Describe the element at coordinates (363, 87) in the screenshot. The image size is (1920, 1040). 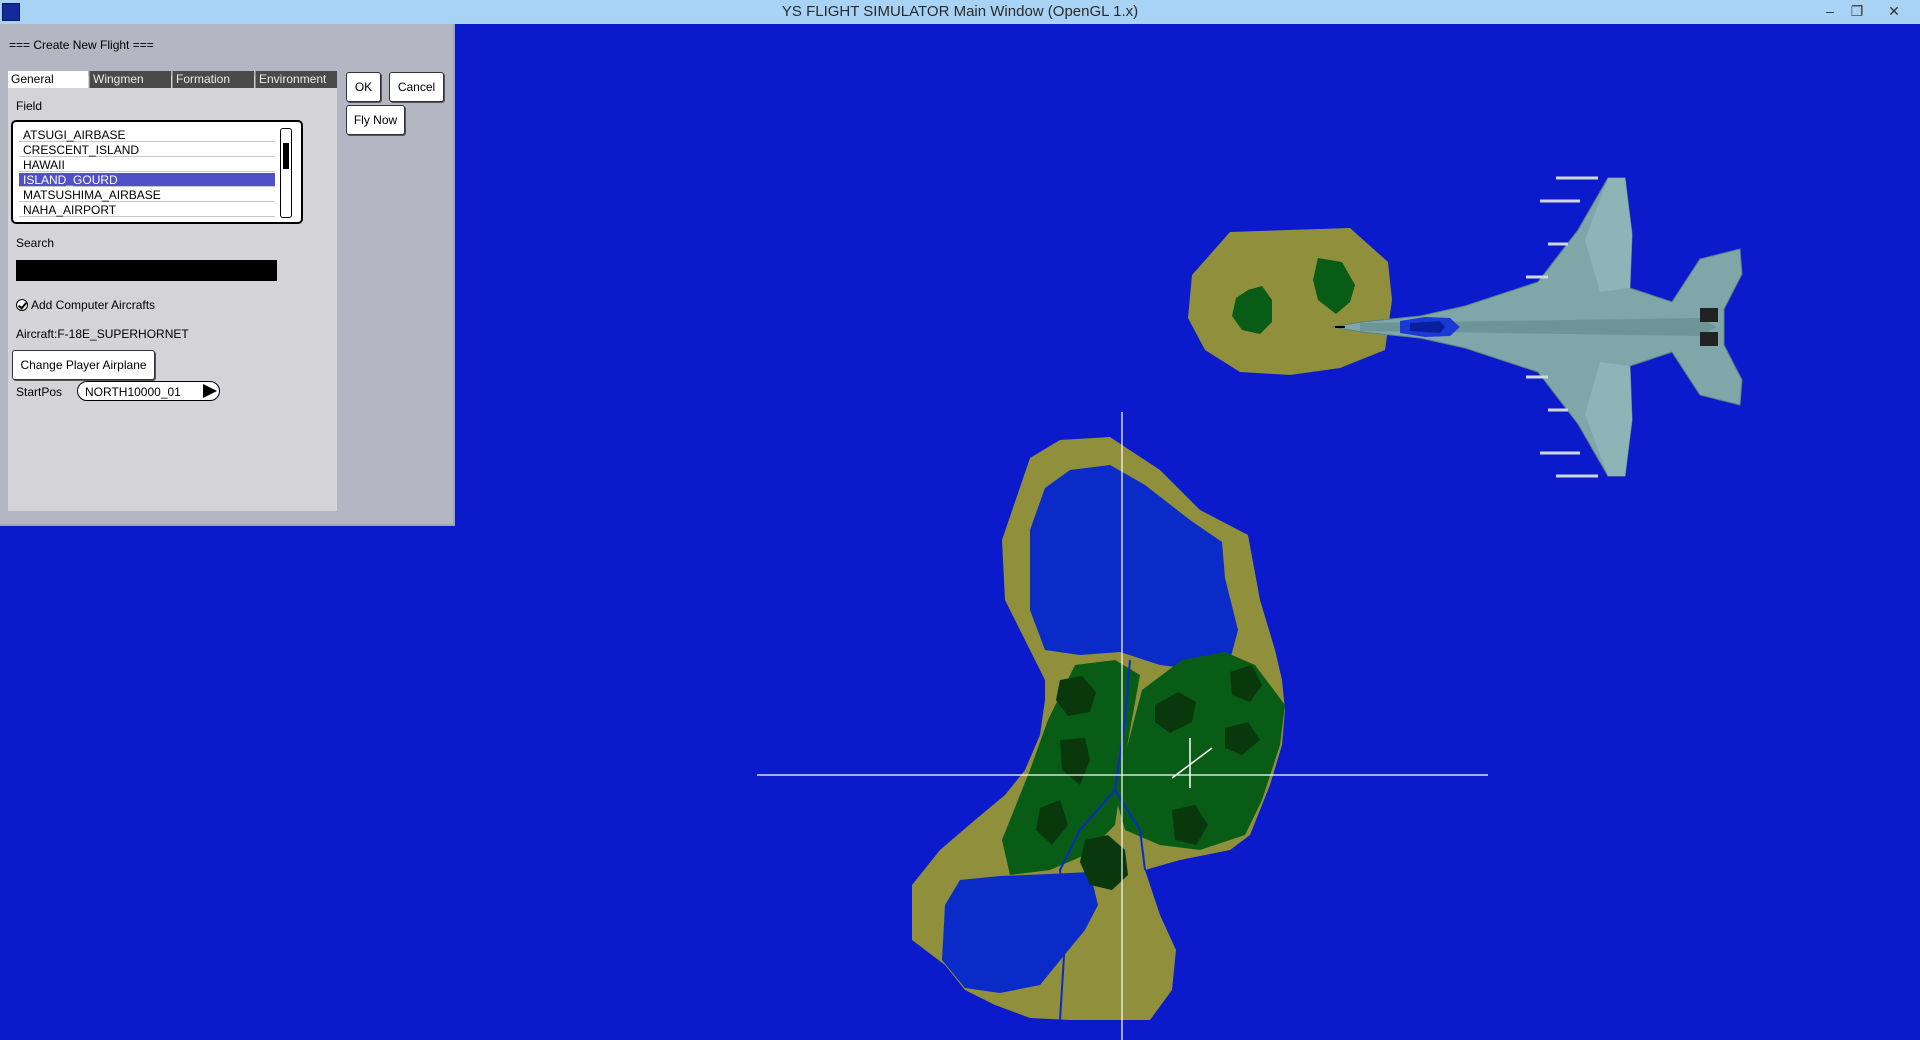
I see `ok-button: OK` at that location.